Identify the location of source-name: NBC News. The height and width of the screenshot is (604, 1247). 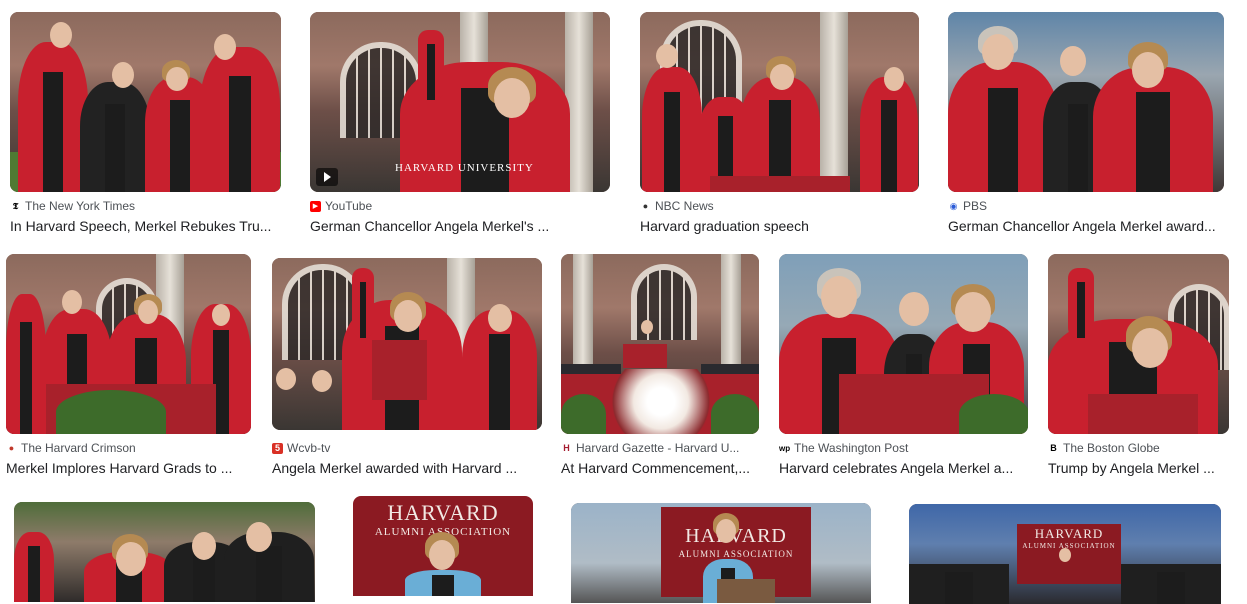
(684, 206).